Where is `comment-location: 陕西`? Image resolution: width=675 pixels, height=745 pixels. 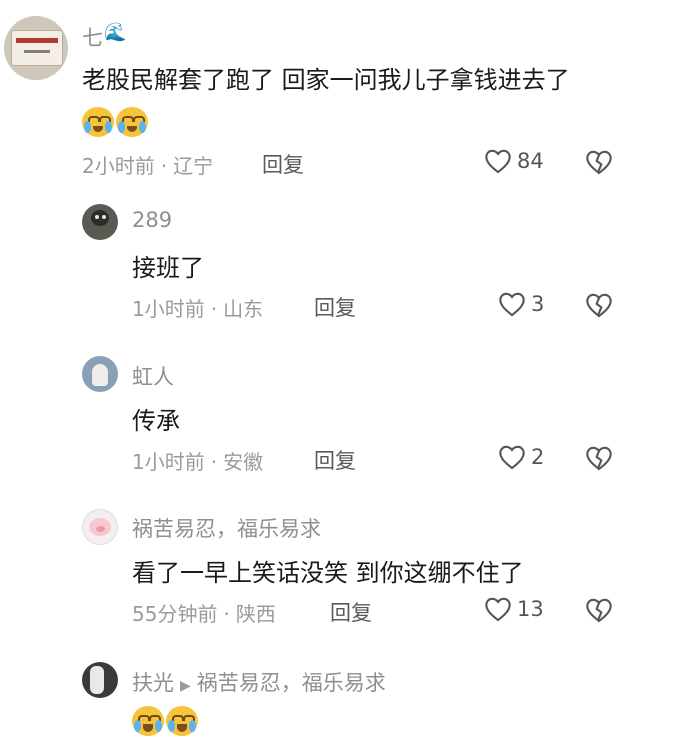 comment-location: 陕西 is located at coordinates (255, 614).